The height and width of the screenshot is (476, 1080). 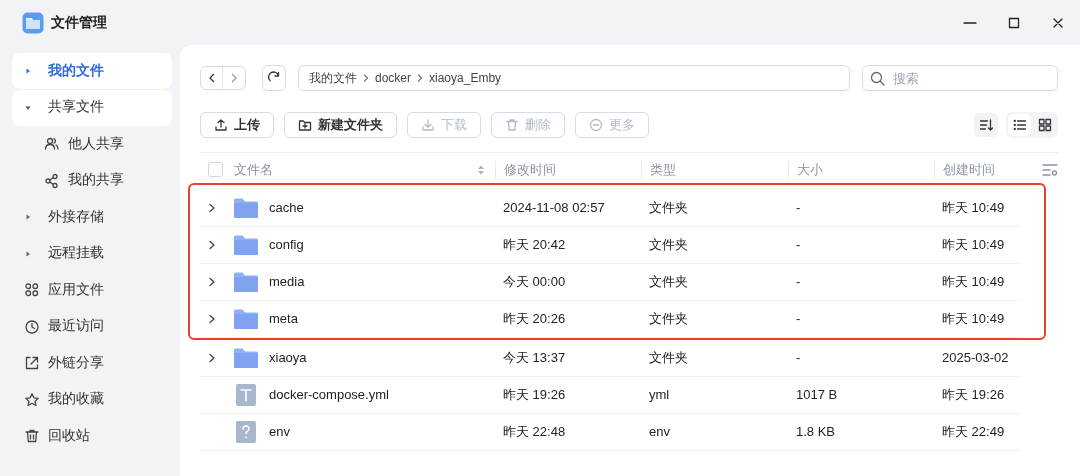 I want to click on table-cell-text: 1017 B, so click(x=817, y=395).